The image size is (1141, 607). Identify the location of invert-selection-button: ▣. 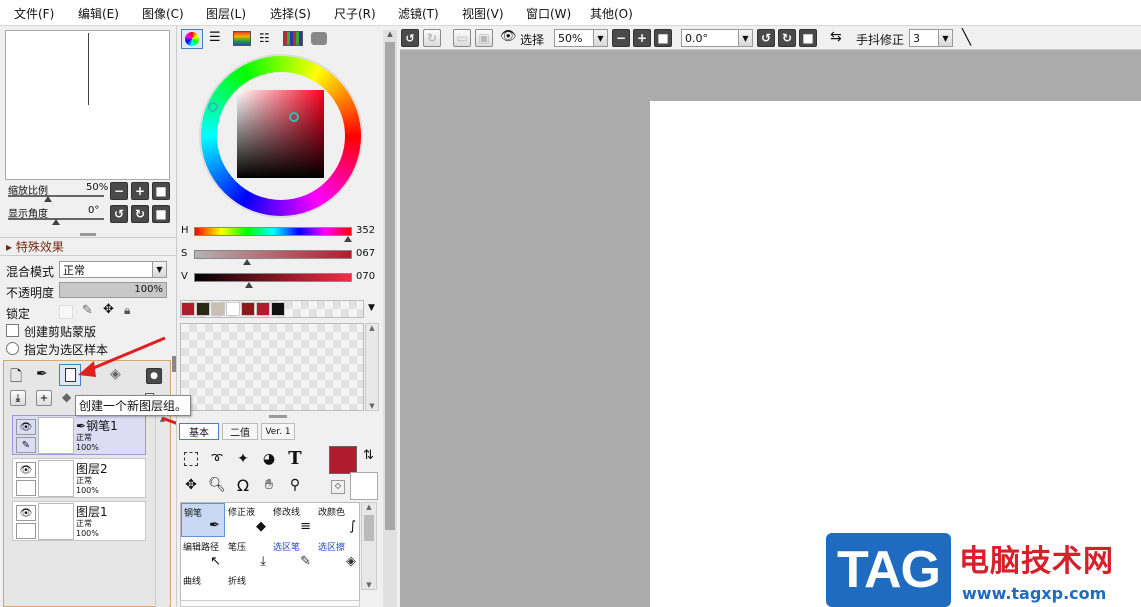
(484, 38).